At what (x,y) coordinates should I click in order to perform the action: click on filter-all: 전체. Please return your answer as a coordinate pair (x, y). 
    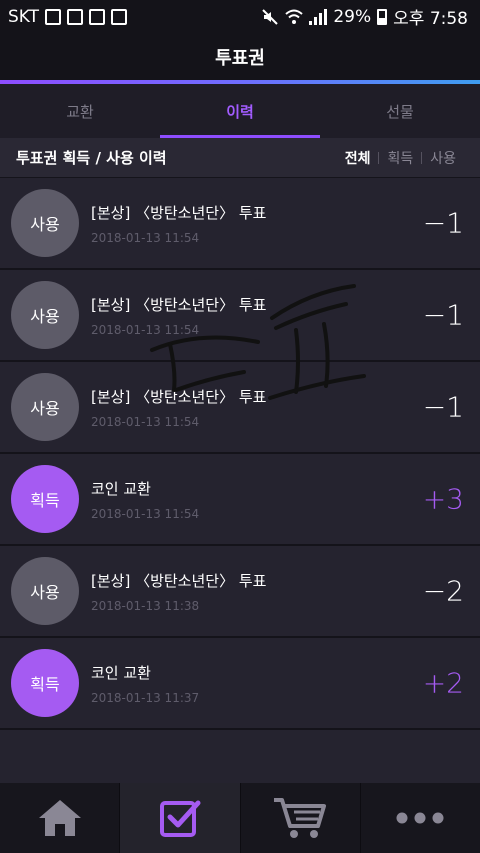
    Looking at the image, I should click on (358, 158).